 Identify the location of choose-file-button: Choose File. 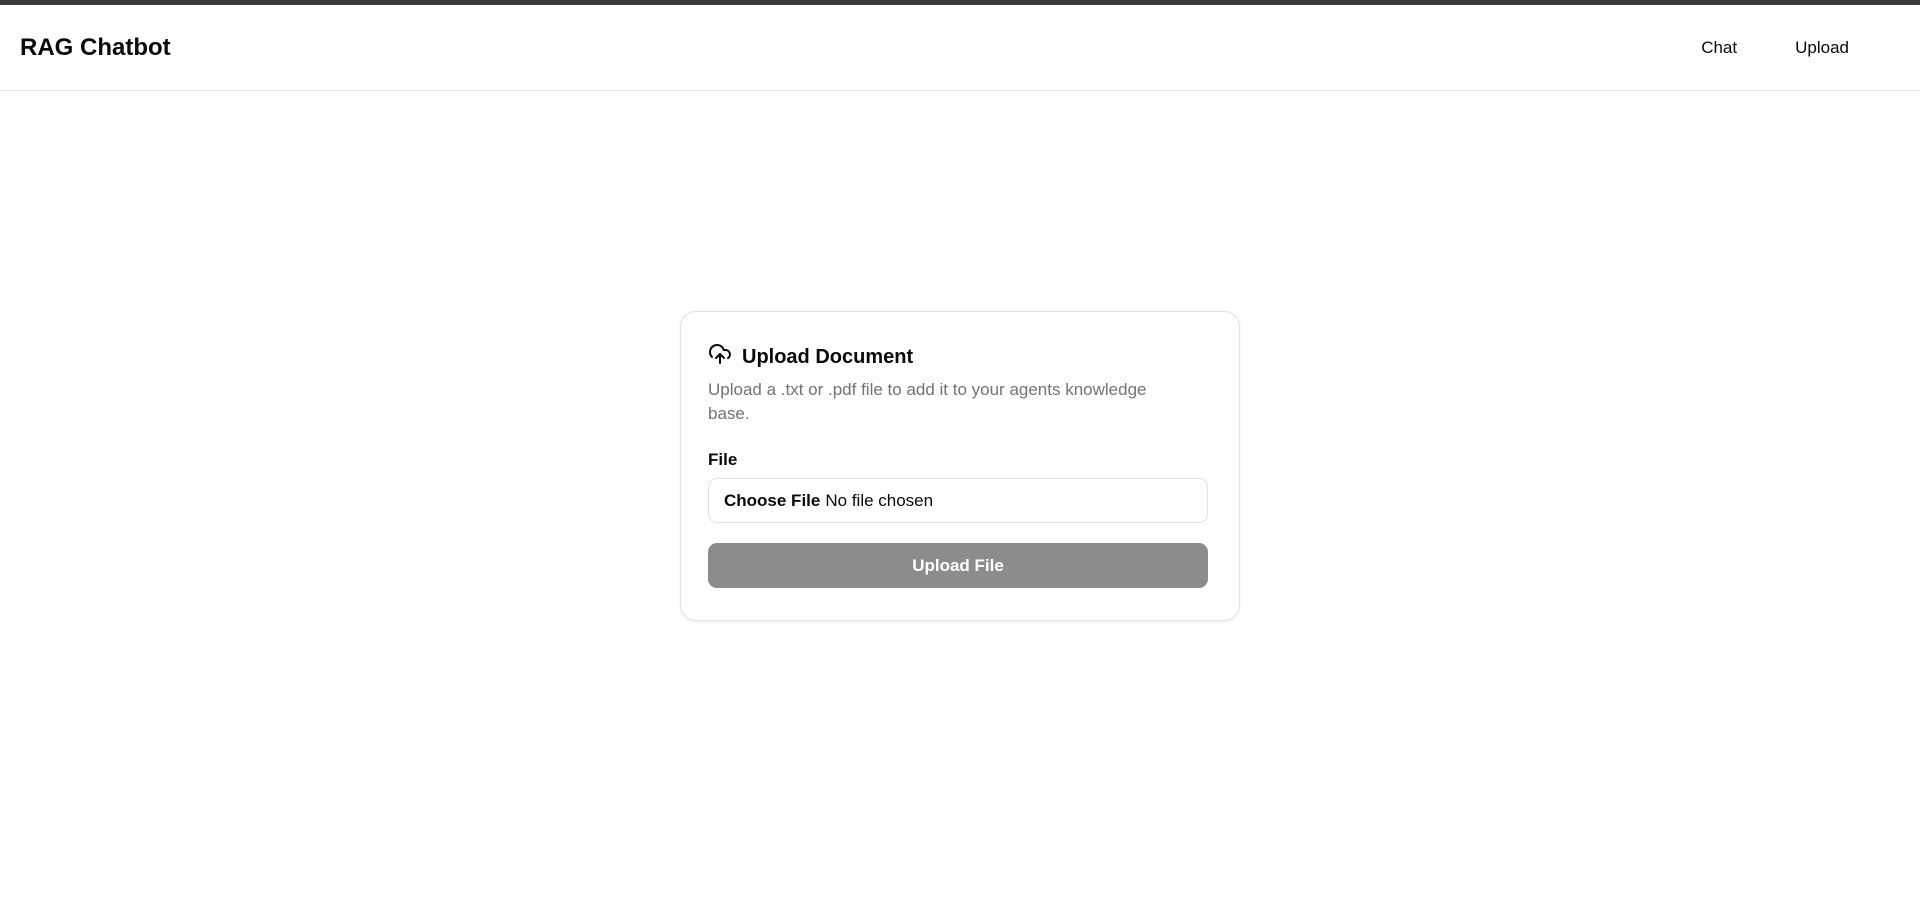
(772, 501).